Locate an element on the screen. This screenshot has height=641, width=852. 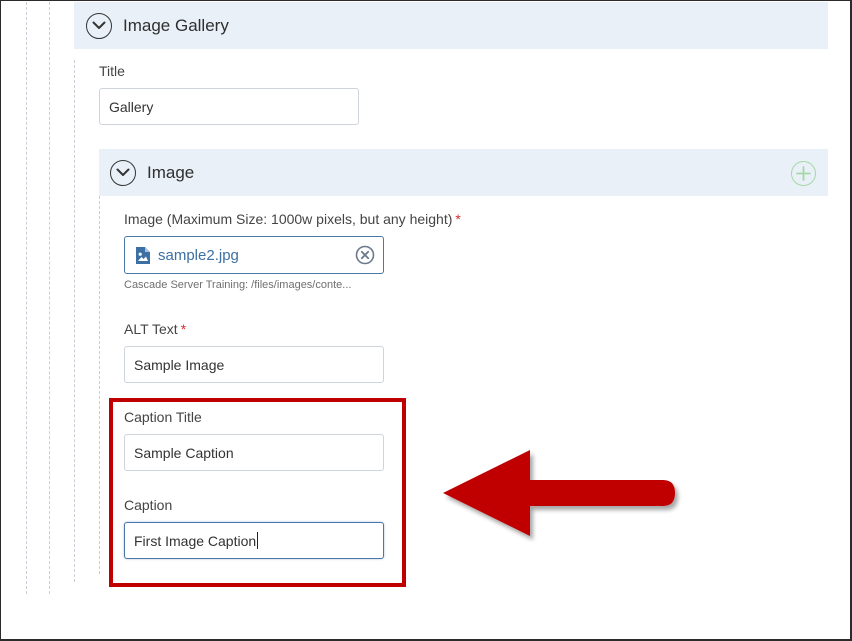
alt-text-value: Sample Image is located at coordinates (179, 364).